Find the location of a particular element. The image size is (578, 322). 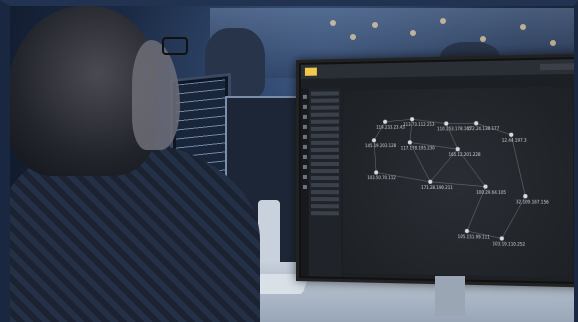

monitor-stand is located at coordinates (269, 235).